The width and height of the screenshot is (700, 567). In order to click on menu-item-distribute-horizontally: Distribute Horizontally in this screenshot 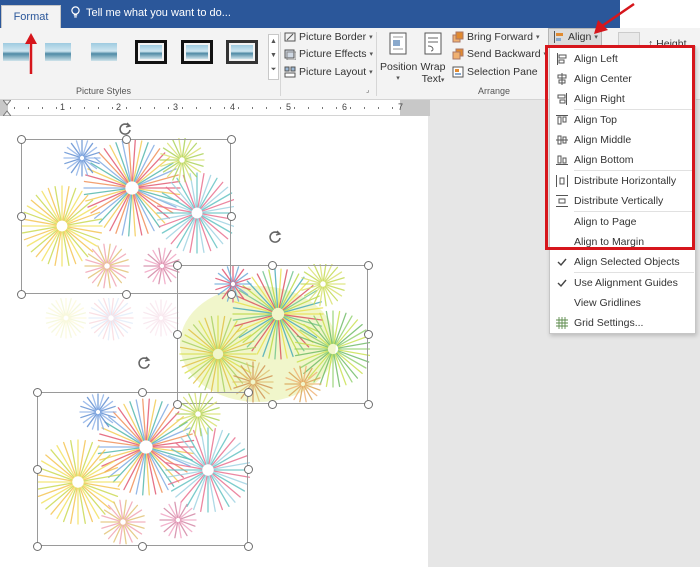, I will do `click(622, 181)`.